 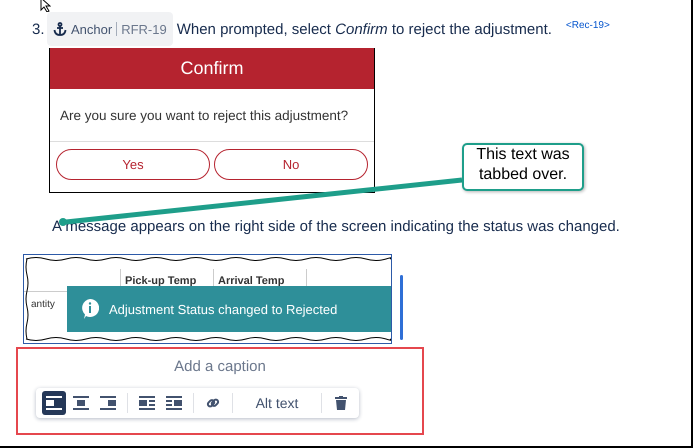 What do you see at coordinates (108, 403) in the screenshot?
I see `align-right-icon` at bounding box center [108, 403].